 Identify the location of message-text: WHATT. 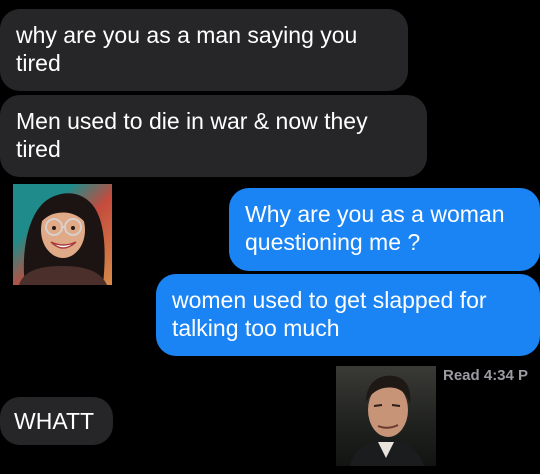
(54, 421).